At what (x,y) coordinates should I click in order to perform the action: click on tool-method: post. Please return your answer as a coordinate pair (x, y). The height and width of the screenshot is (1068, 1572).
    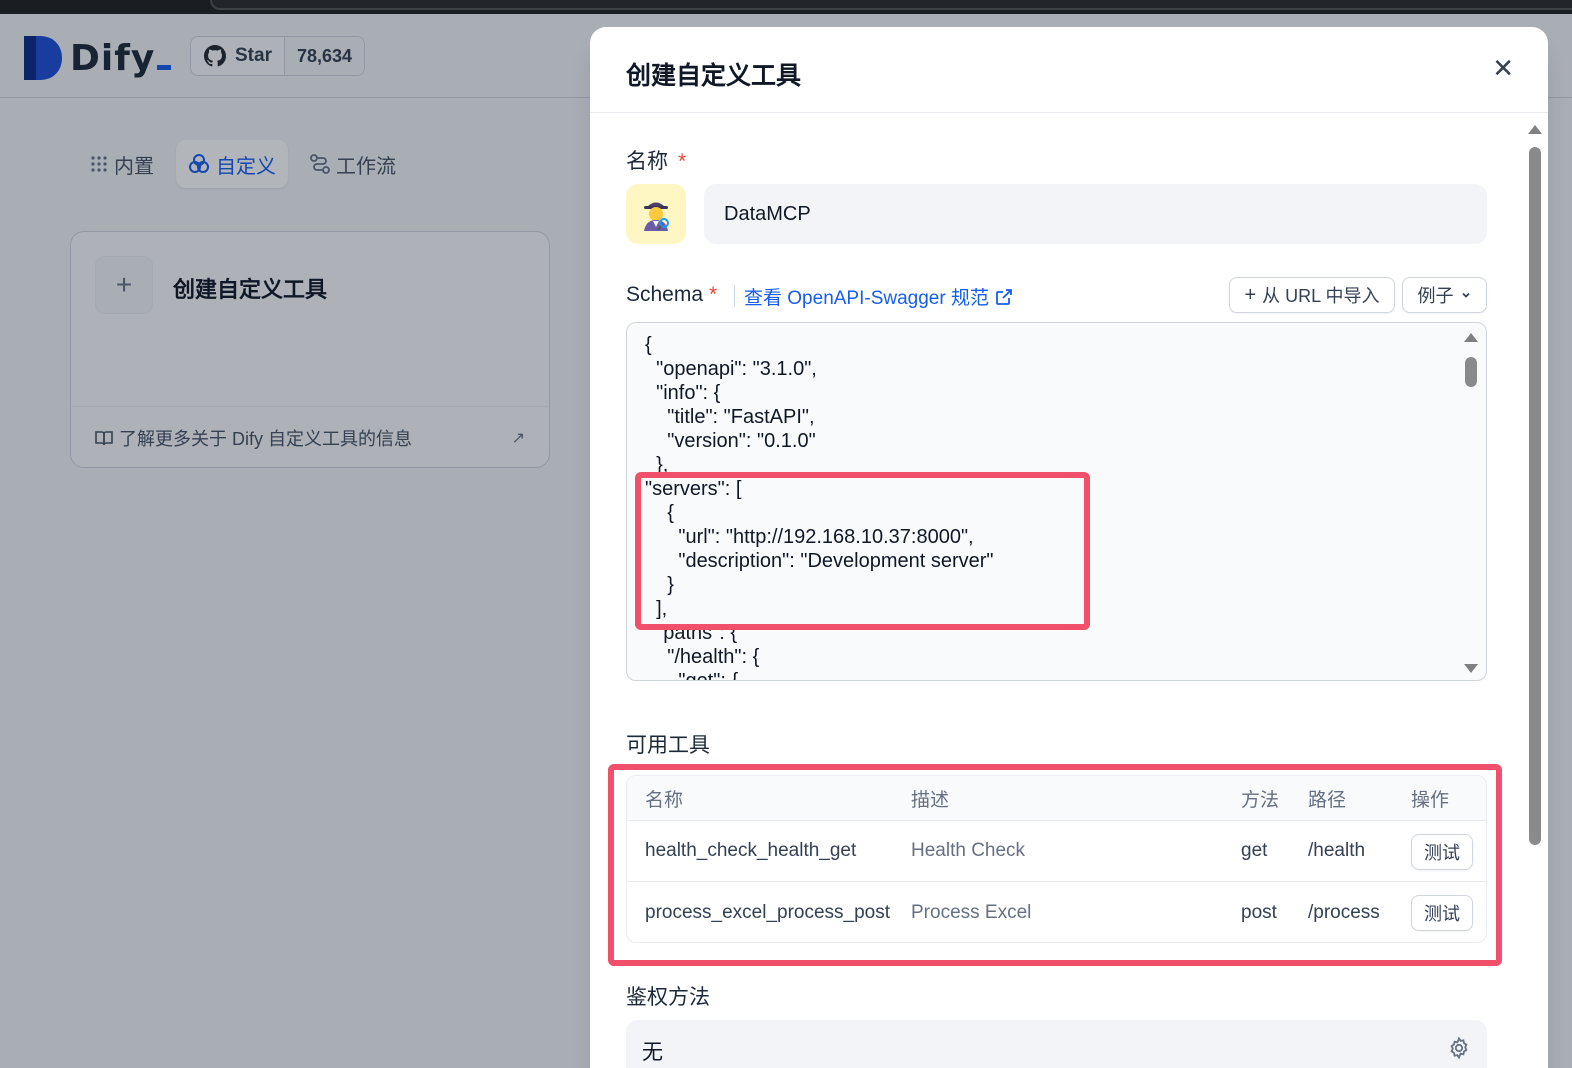
    Looking at the image, I should click on (1259, 912).